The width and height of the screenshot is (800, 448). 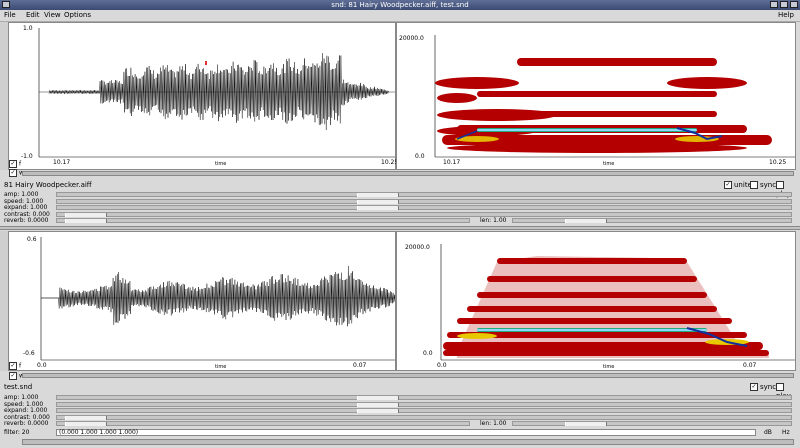 What do you see at coordinates (774, 4) in the screenshot?
I see `minimize-icon` at bounding box center [774, 4].